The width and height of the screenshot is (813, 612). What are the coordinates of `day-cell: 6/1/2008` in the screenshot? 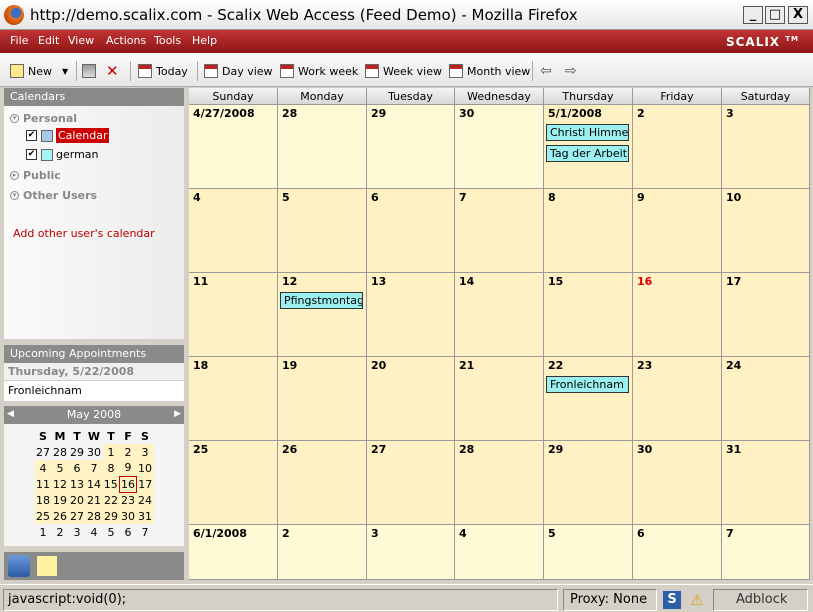 It's located at (233, 552).